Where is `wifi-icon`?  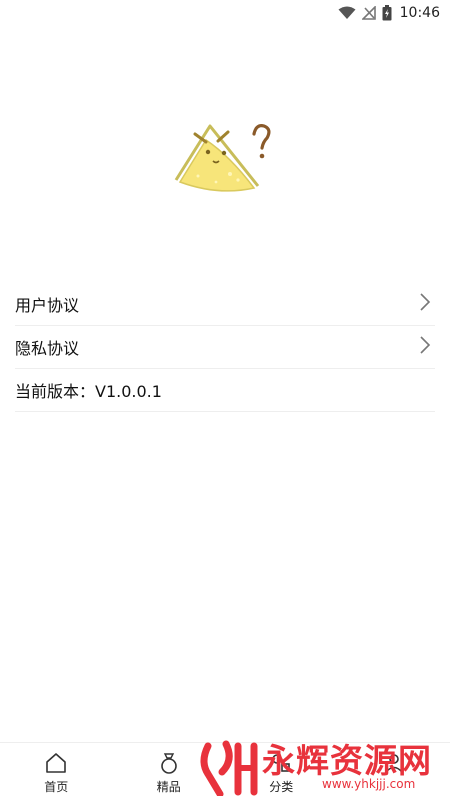 wifi-icon is located at coordinates (347, 13).